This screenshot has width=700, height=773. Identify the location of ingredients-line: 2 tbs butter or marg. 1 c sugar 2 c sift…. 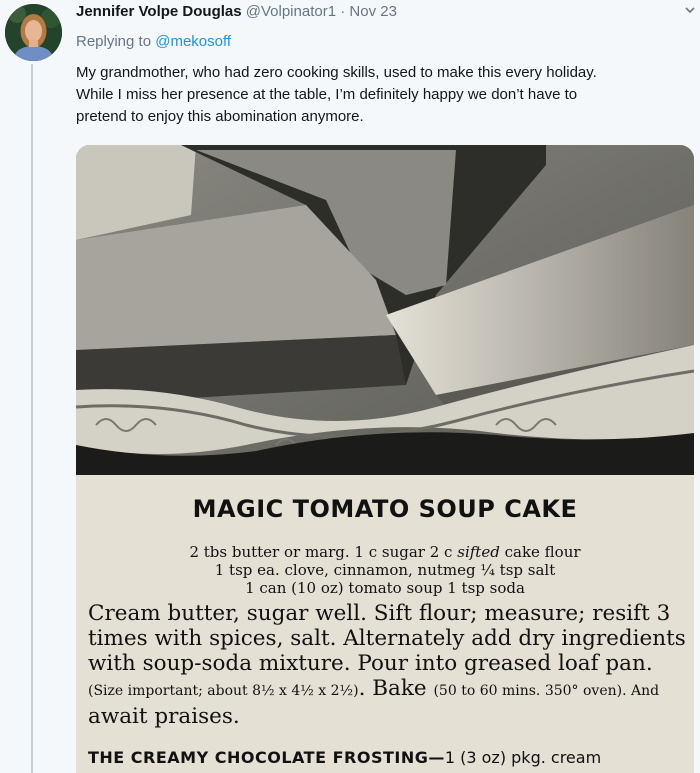
(385, 552).